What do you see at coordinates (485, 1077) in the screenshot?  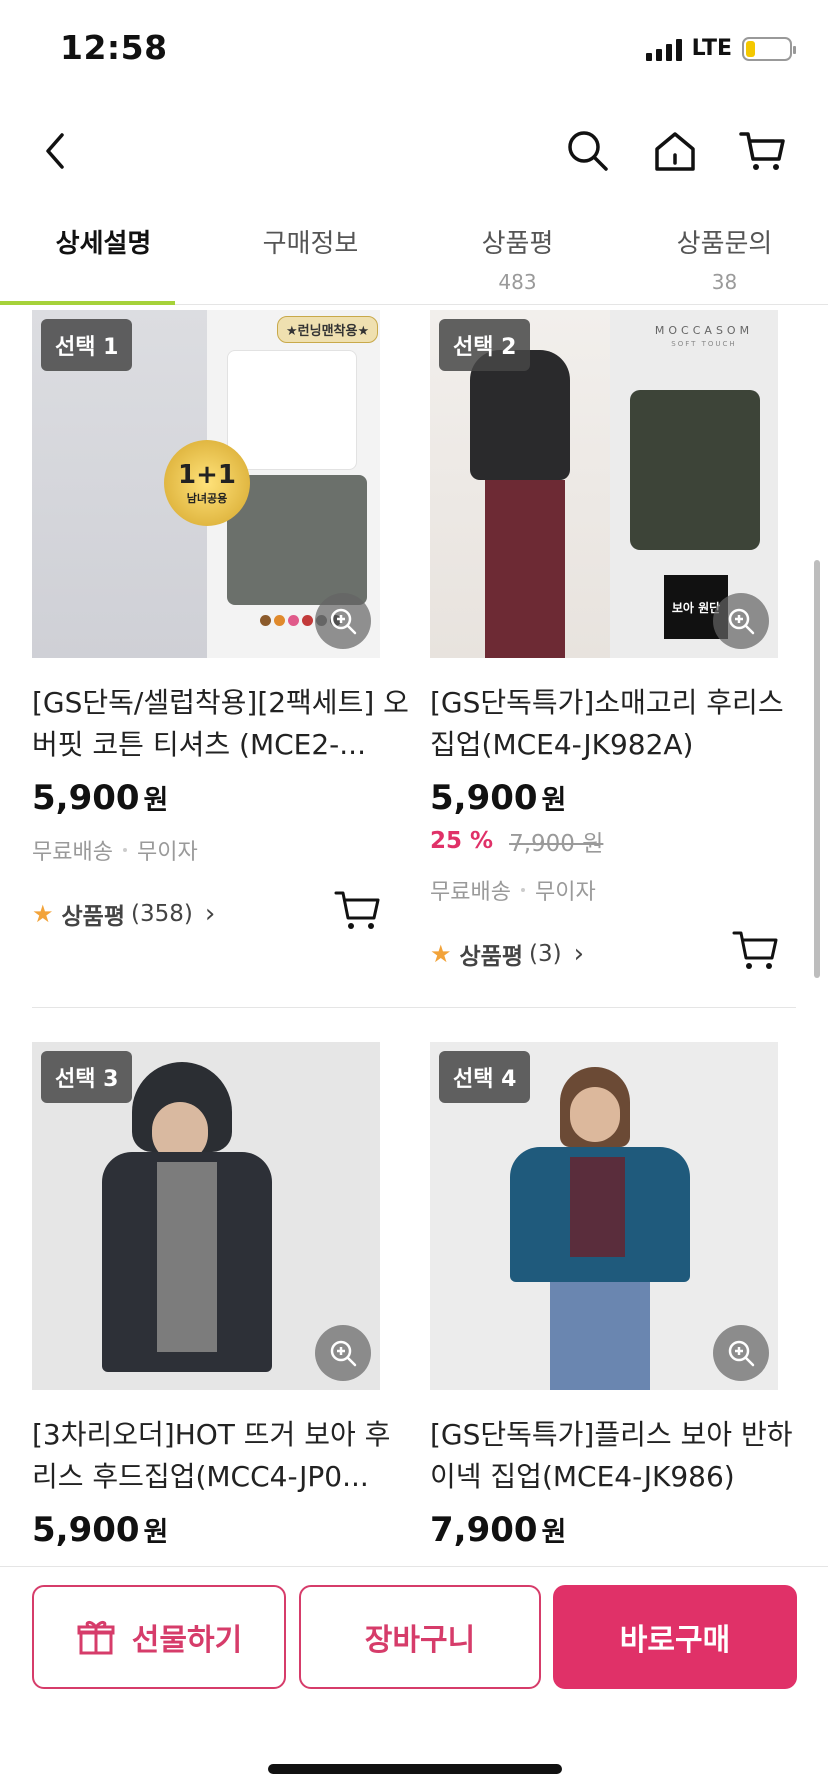 I see `option-badge: 선택 4` at bounding box center [485, 1077].